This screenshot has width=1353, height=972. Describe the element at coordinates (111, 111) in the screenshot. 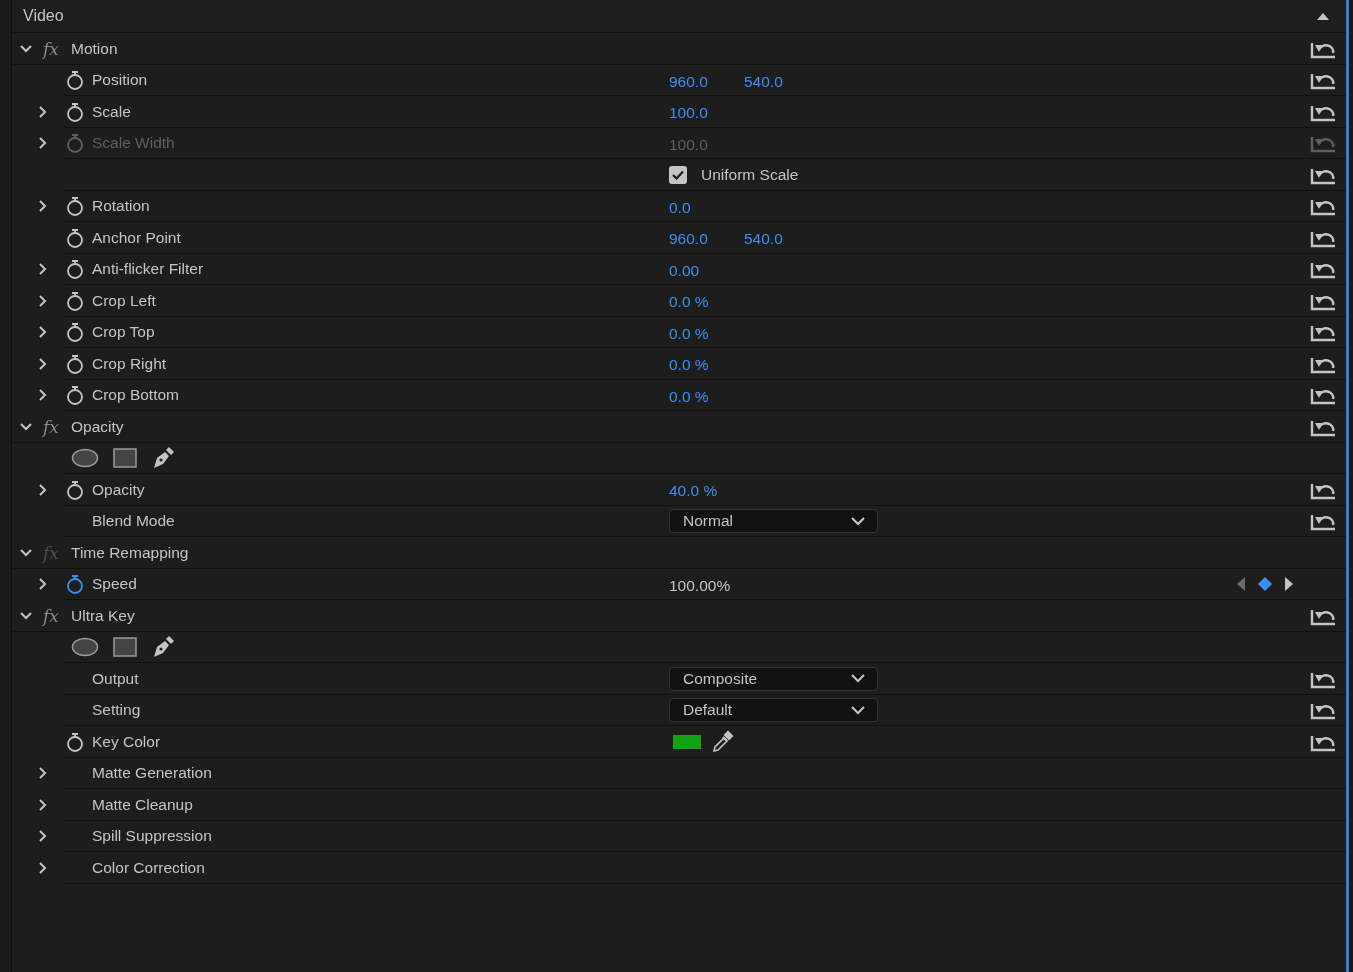

I see `parameter-name: Scale` at that location.